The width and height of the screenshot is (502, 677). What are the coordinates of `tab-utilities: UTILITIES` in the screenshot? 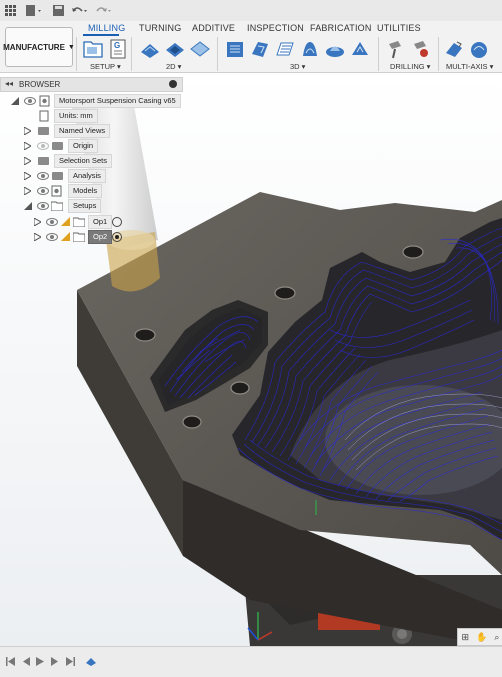 It's located at (399, 28).